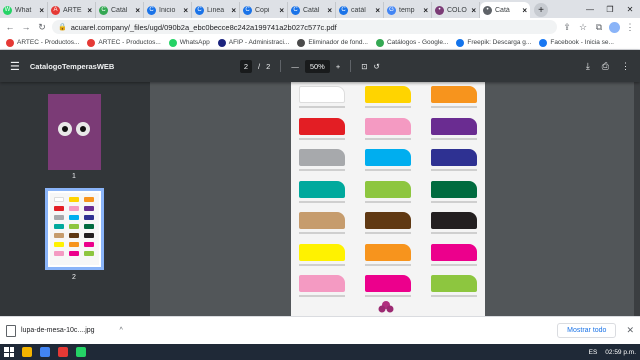  What do you see at coordinates (320, 330) in the screenshot?
I see `download-shelf: lupa-de-mesa-10c....jpg ^ Mostrar todo ✕` at bounding box center [320, 330].